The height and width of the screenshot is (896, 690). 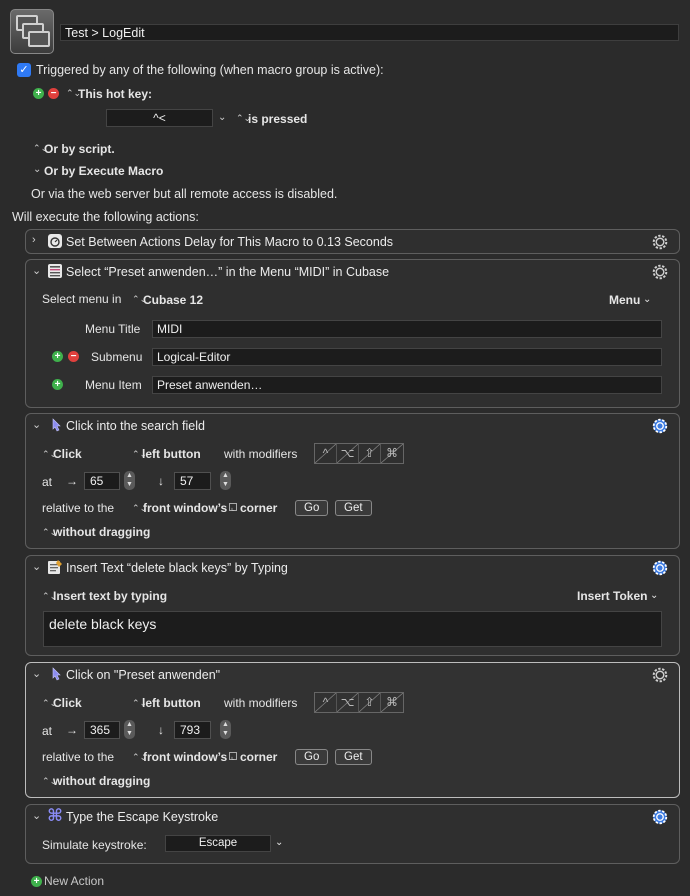 What do you see at coordinates (113, 385) in the screenshot?
I see `menu-item-label: Menu Item` at bounding box center [113, 385].